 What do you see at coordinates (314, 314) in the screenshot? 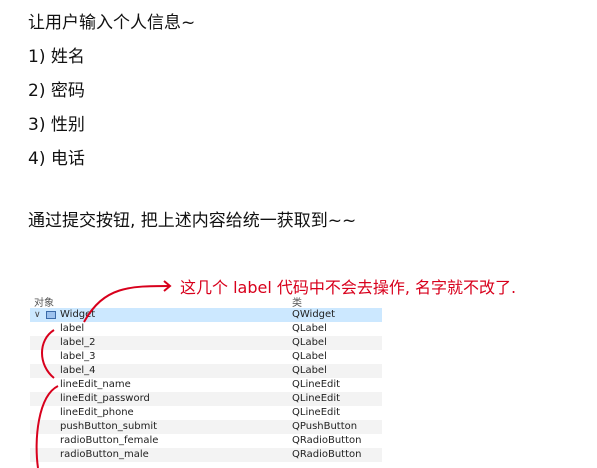
I see `tree-row-class: QWidget` at bounding box center [314, 314].